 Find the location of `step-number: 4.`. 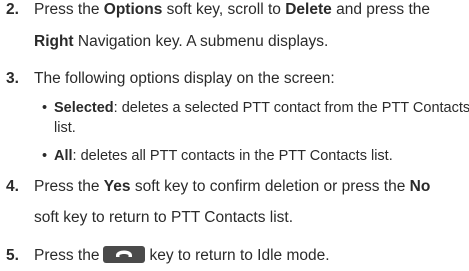

step-number: 4. is located at coordinates (12, 186).